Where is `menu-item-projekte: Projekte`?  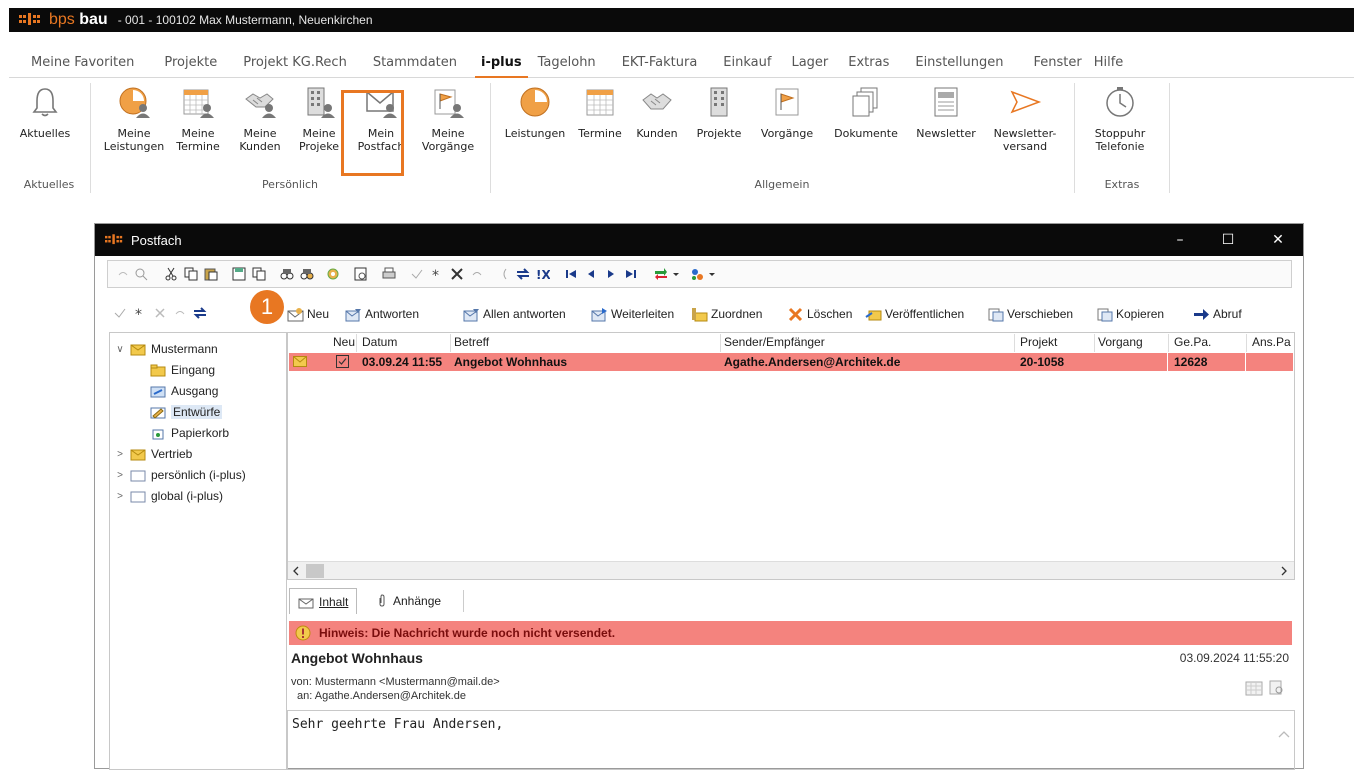
menu-item-projekte: Projekte is located at coordinates (187, 63).